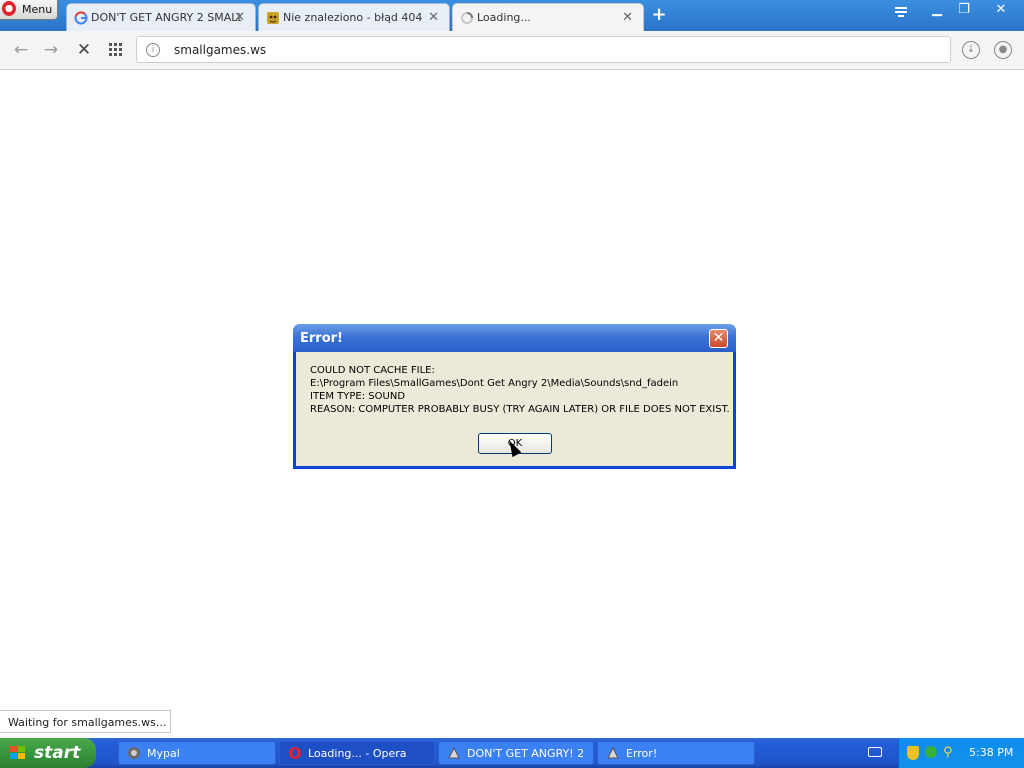 The height and width of the screenshot is (768, 1024). What do you see at coordinates (166, 17) in the screenshot?
I see `tab-title: DON'T GET ANGRY 2 SMALL` at bounding box center [166, 17].